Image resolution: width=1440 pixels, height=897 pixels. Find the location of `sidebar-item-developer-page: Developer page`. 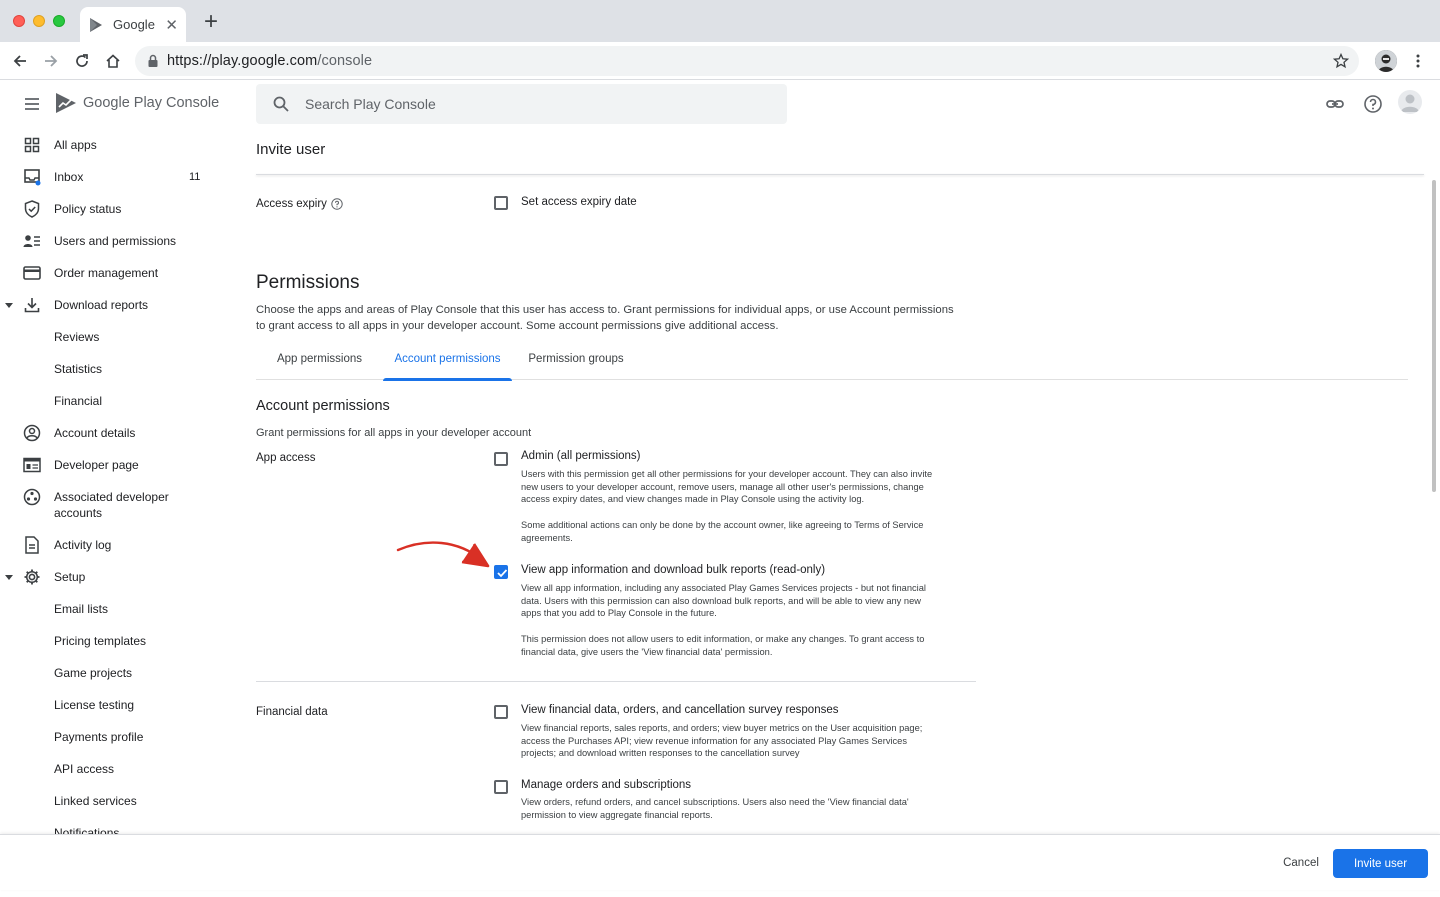

sidebar-item-developer-page: Developer page is located at coordinates (115, 465).